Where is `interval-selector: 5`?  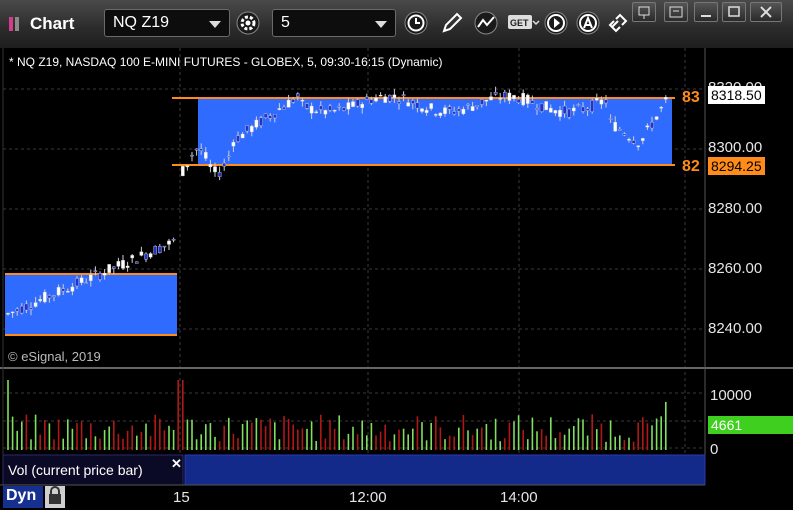 interval-selector: 5 is located at coordinates (334, 23).